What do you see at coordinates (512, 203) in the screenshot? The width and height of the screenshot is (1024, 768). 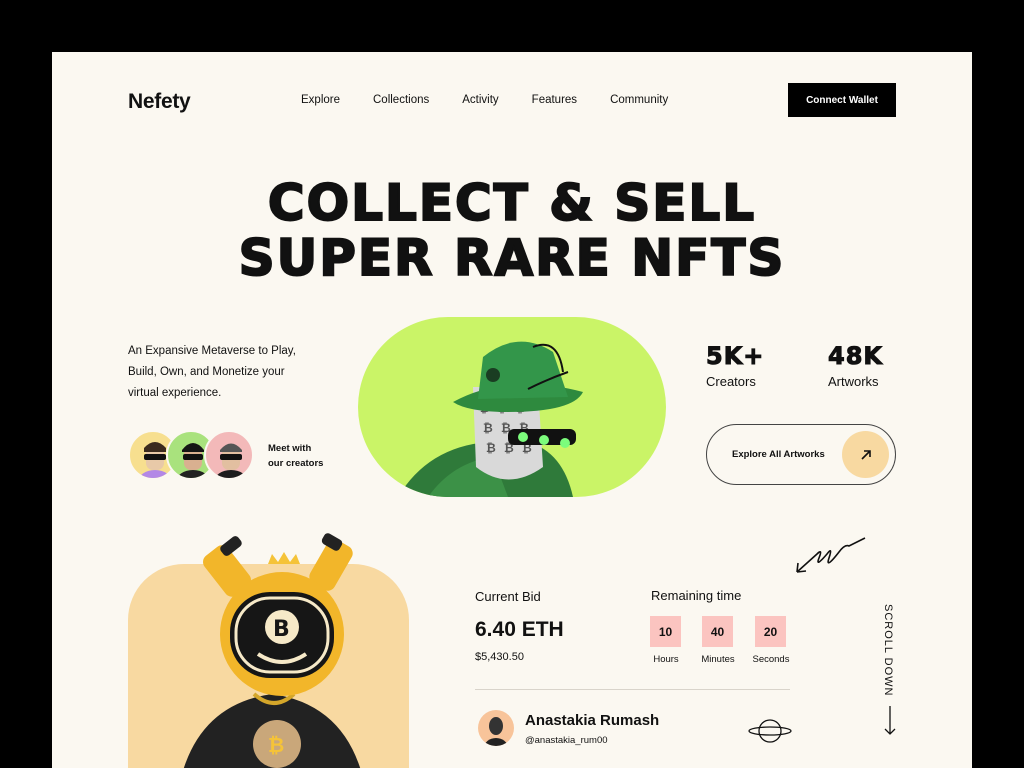 I see `hero-line-1: COLLECT & SELL` at bounding box center [512, 203].